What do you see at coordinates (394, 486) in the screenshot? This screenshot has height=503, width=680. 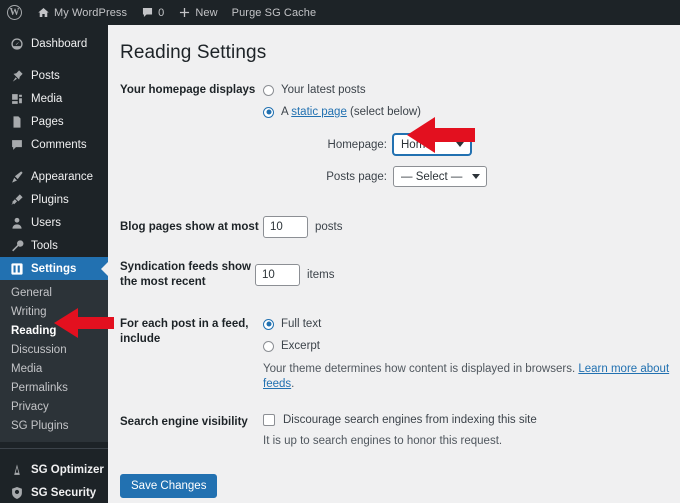 I see `form-submit-row: Save Changes` at bounding box center [394, 486].